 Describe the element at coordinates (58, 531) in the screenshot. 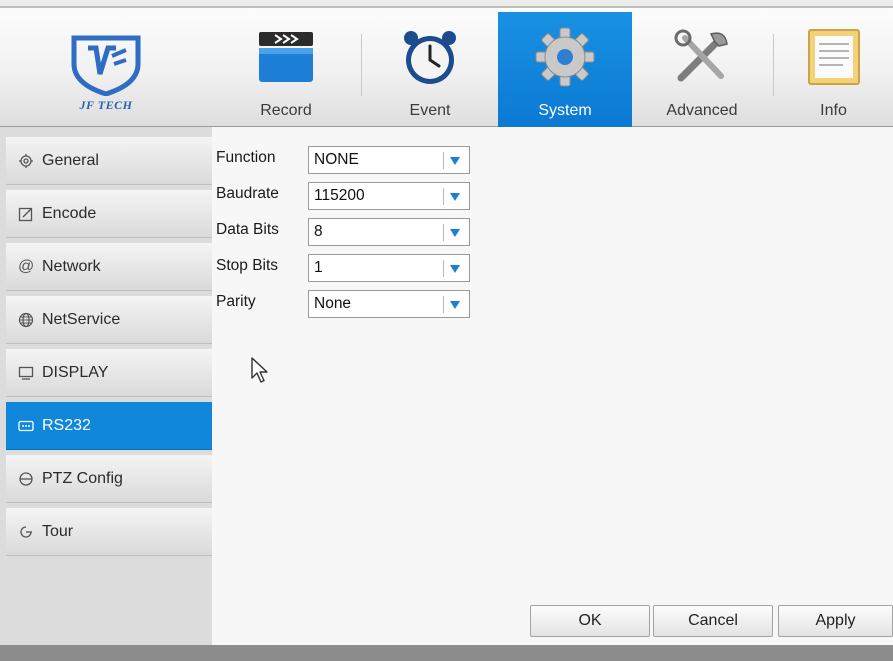

I see `sidebar-item-label: Tour` at that location.